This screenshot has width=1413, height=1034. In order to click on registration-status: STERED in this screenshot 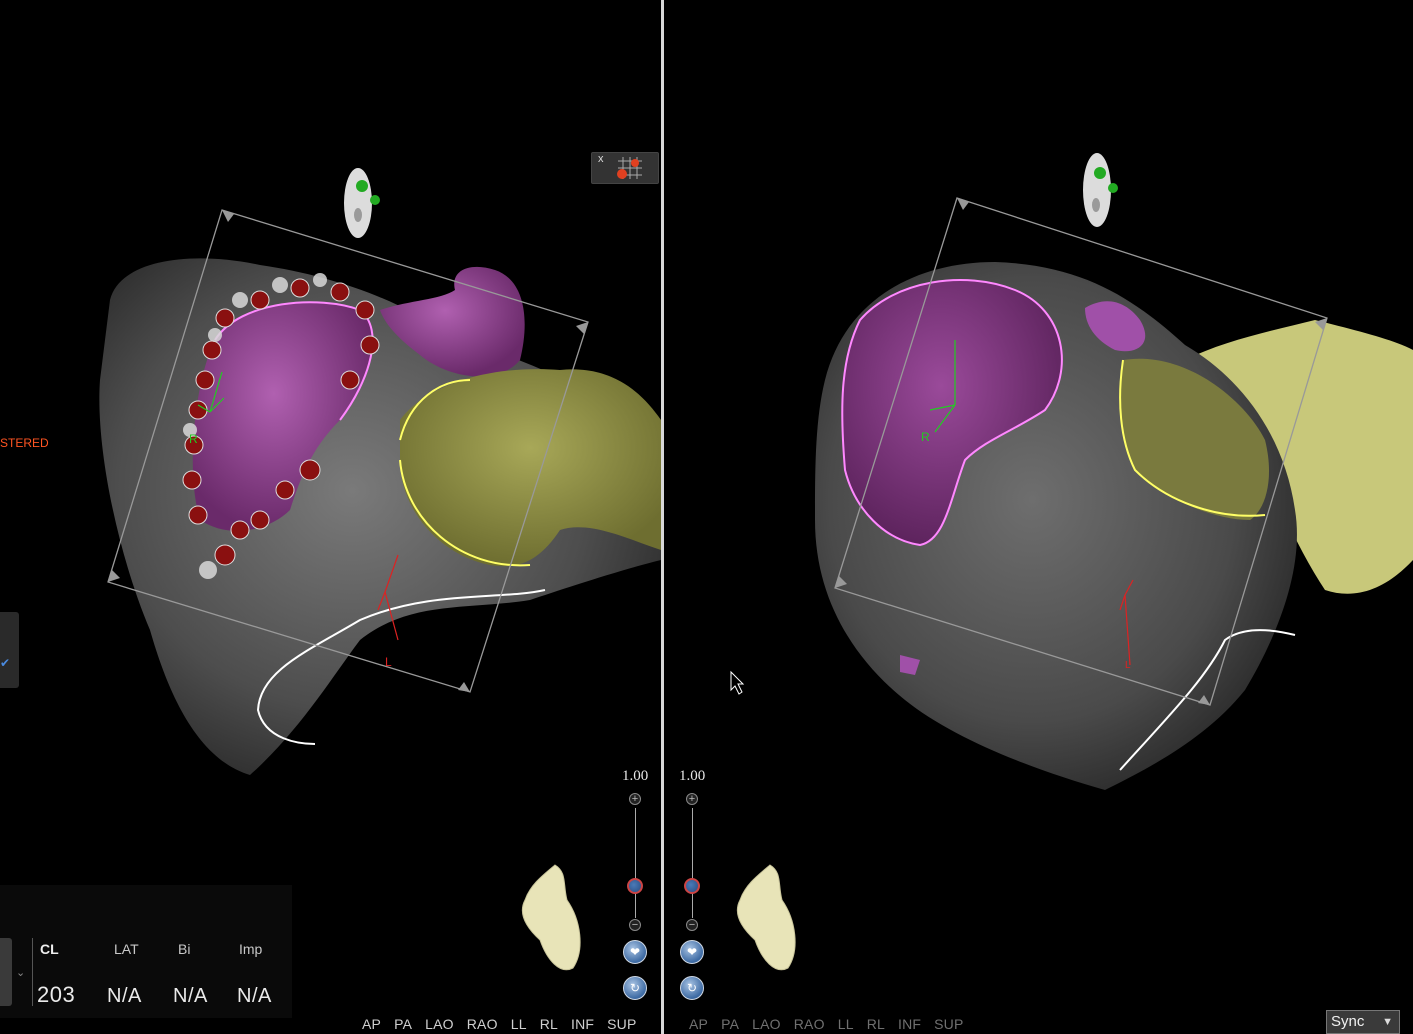, I will do `click(24, 443)`.